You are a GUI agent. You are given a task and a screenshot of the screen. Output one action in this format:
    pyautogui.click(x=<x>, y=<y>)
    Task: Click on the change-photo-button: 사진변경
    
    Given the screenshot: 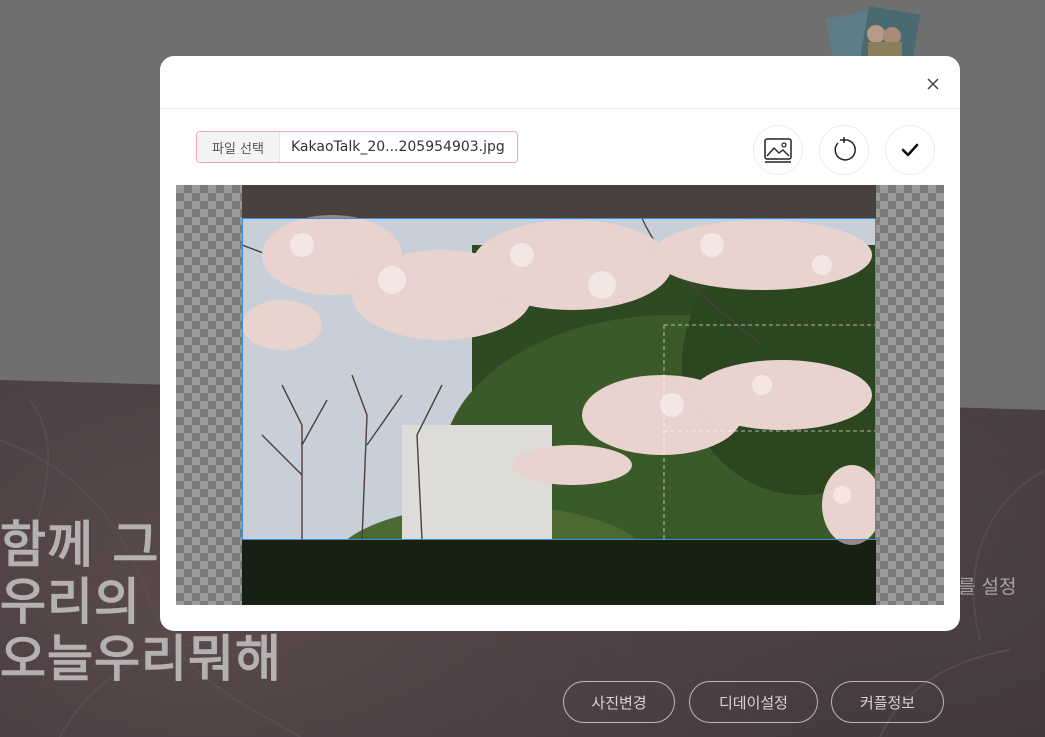 What is the action you would take?
    pyautogui.click(x=619, y=702)
    